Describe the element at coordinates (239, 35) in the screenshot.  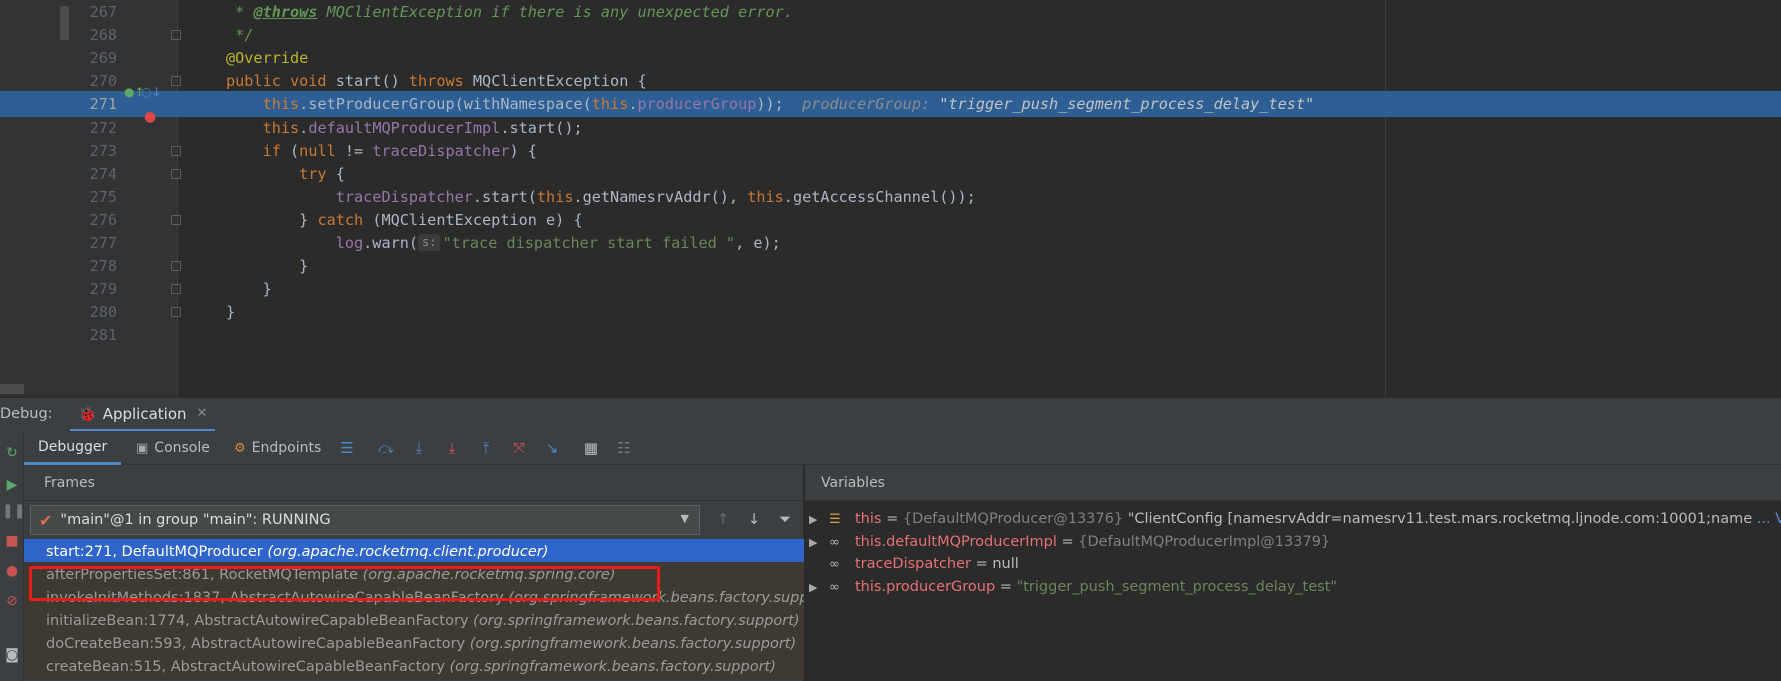
I see `code-text: */` at that location.